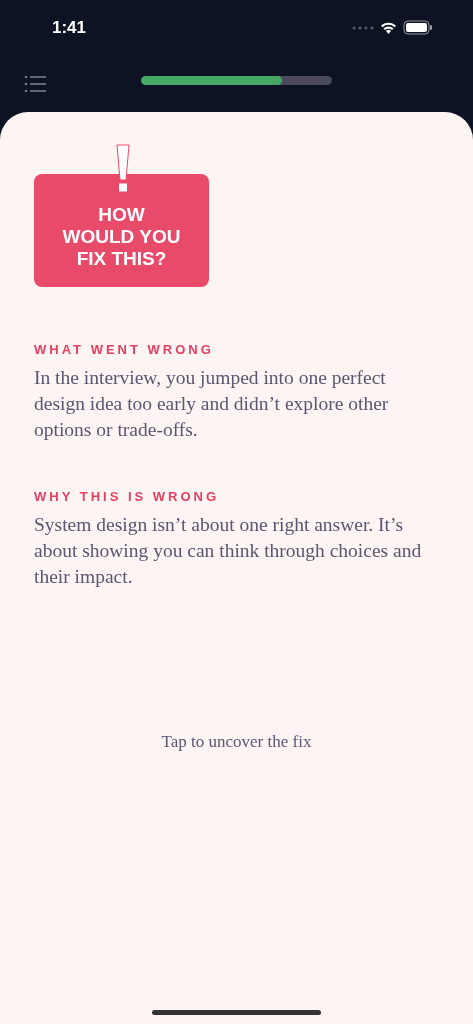 The image size is (473, 1024). I want to click on wifi-icon, so click(388, 27).